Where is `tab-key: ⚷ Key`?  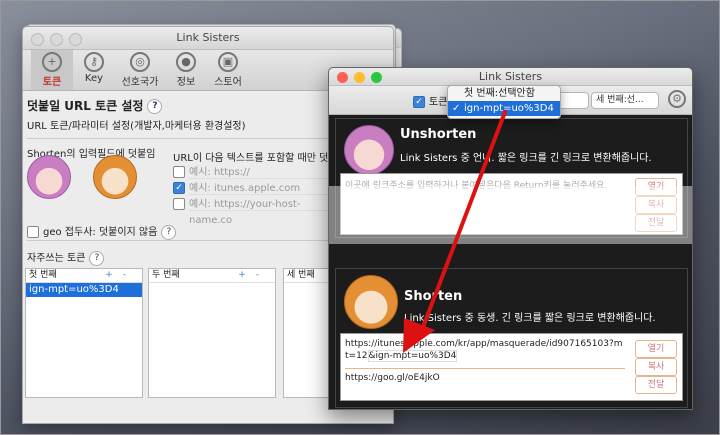
tab-key: ⚷ Key is located at coordinates (94, 70).